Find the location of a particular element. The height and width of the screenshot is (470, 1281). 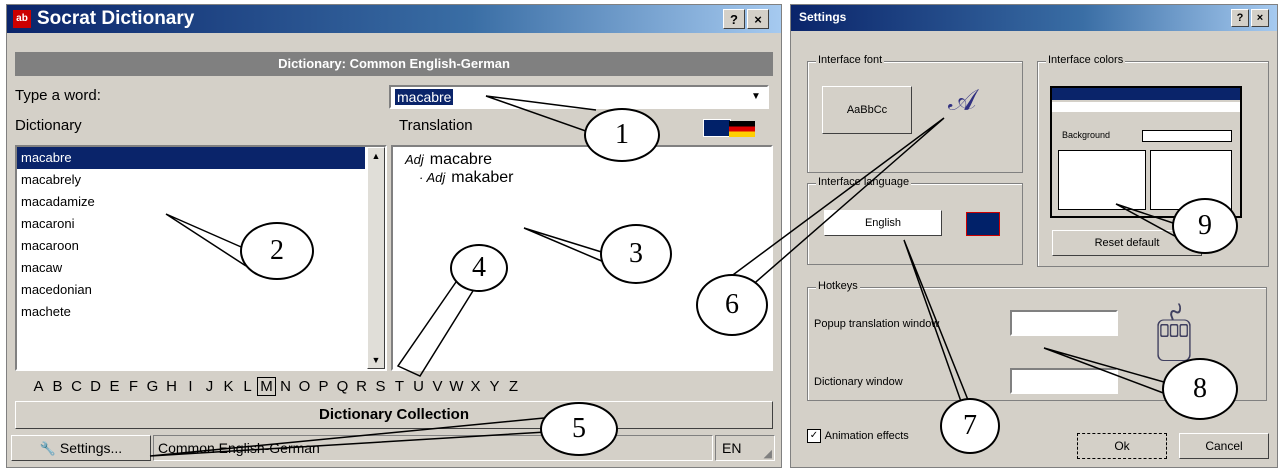

callout-9: 9 is located at coordinates (1205, 226).